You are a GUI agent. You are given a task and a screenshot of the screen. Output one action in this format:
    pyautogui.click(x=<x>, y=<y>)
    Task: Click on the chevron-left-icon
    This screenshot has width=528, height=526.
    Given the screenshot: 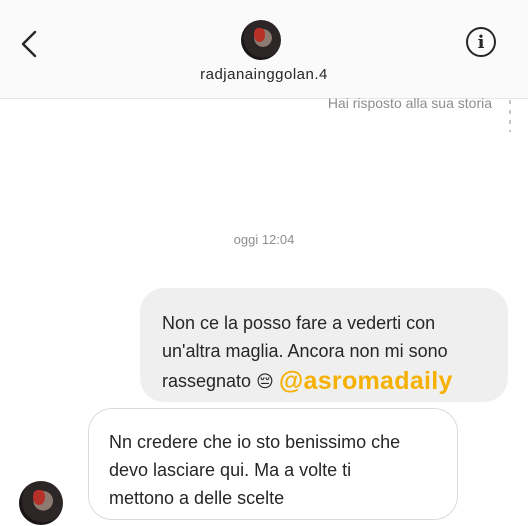 What is the action you would take?
    pyautogui.click(x=29, y=44)
    